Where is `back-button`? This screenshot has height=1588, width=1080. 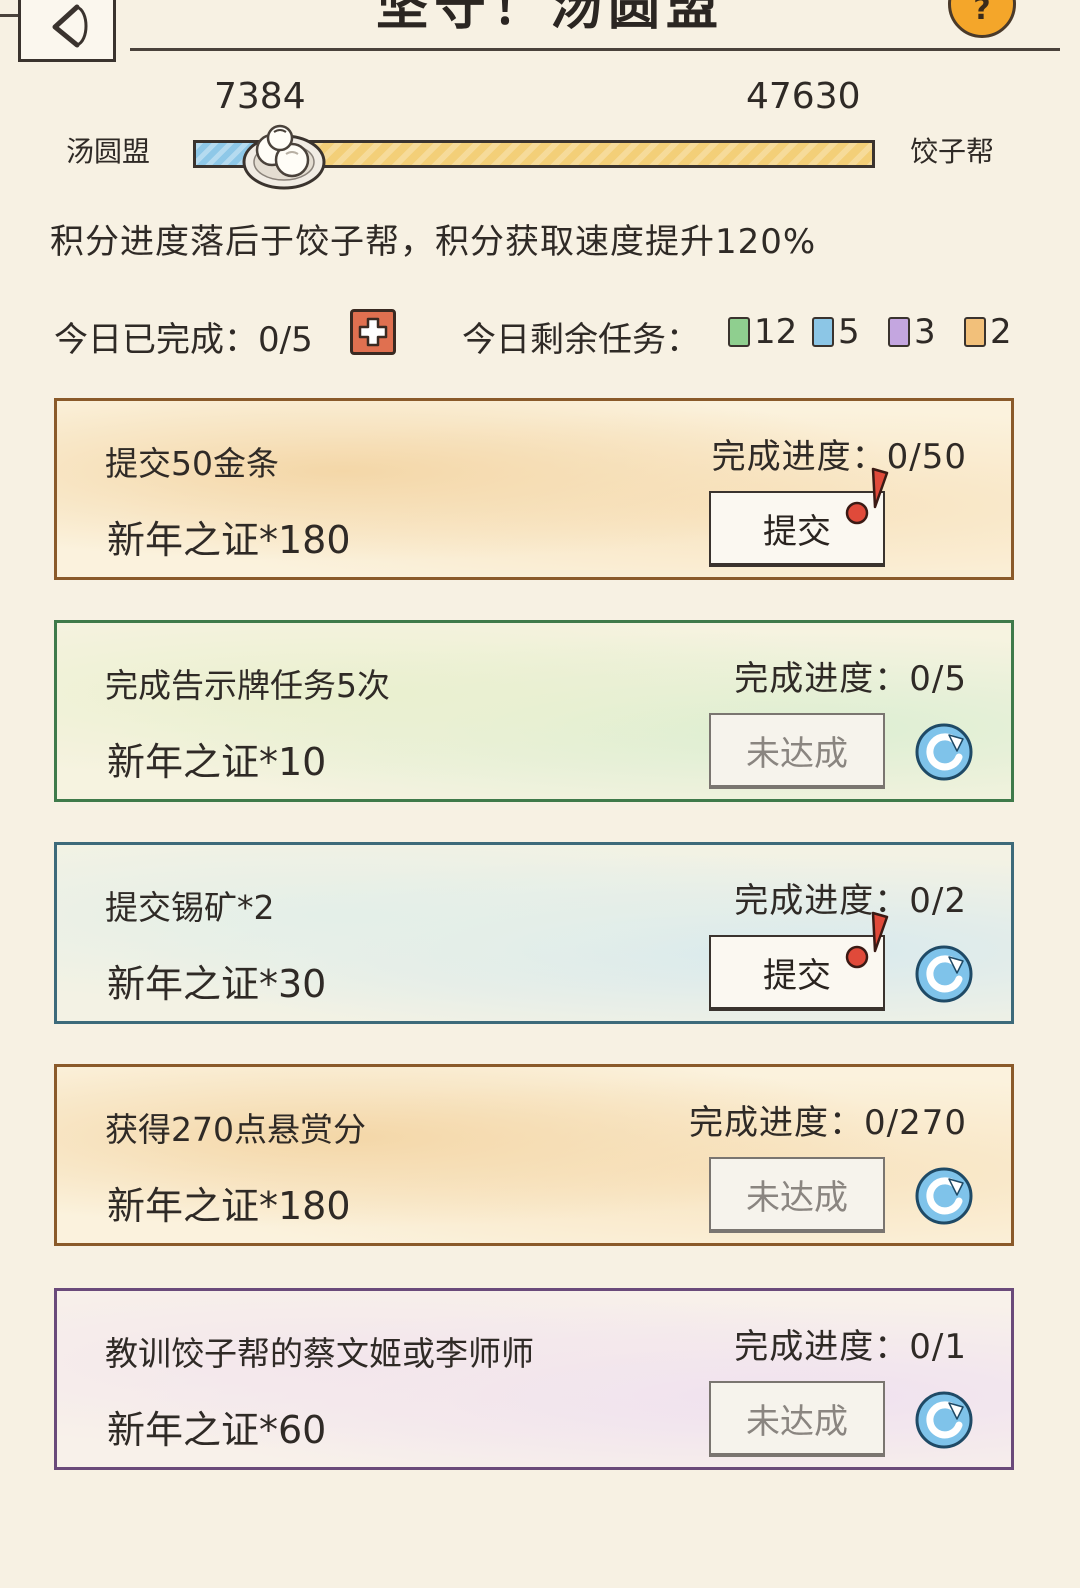
back-button is located at coordinates (67, 31).